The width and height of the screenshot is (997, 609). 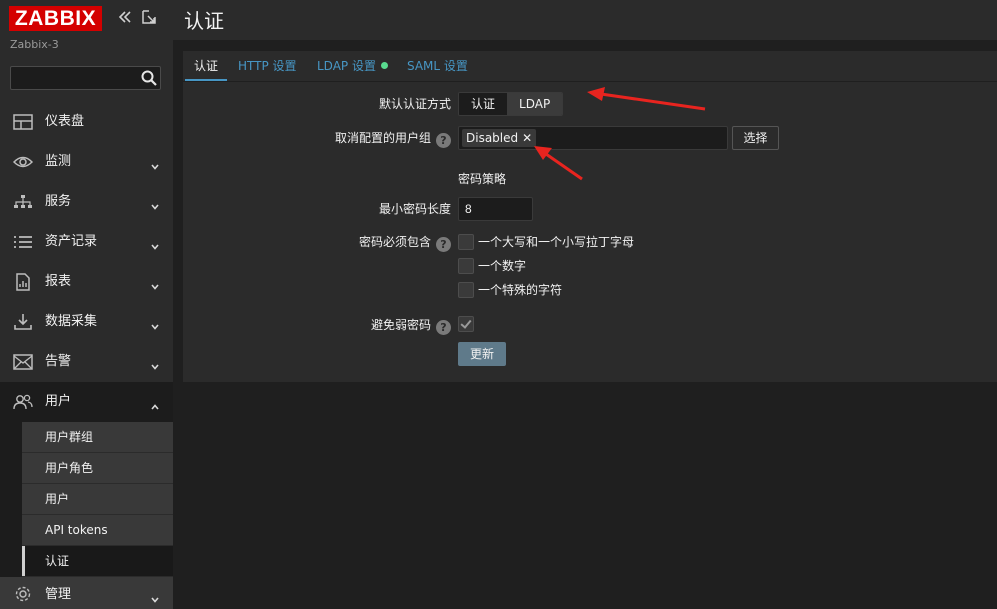 What do you see at coordinates (204, 21) in the screenshot?
I see `page-title: 认证` at bounding box center [204, 21].